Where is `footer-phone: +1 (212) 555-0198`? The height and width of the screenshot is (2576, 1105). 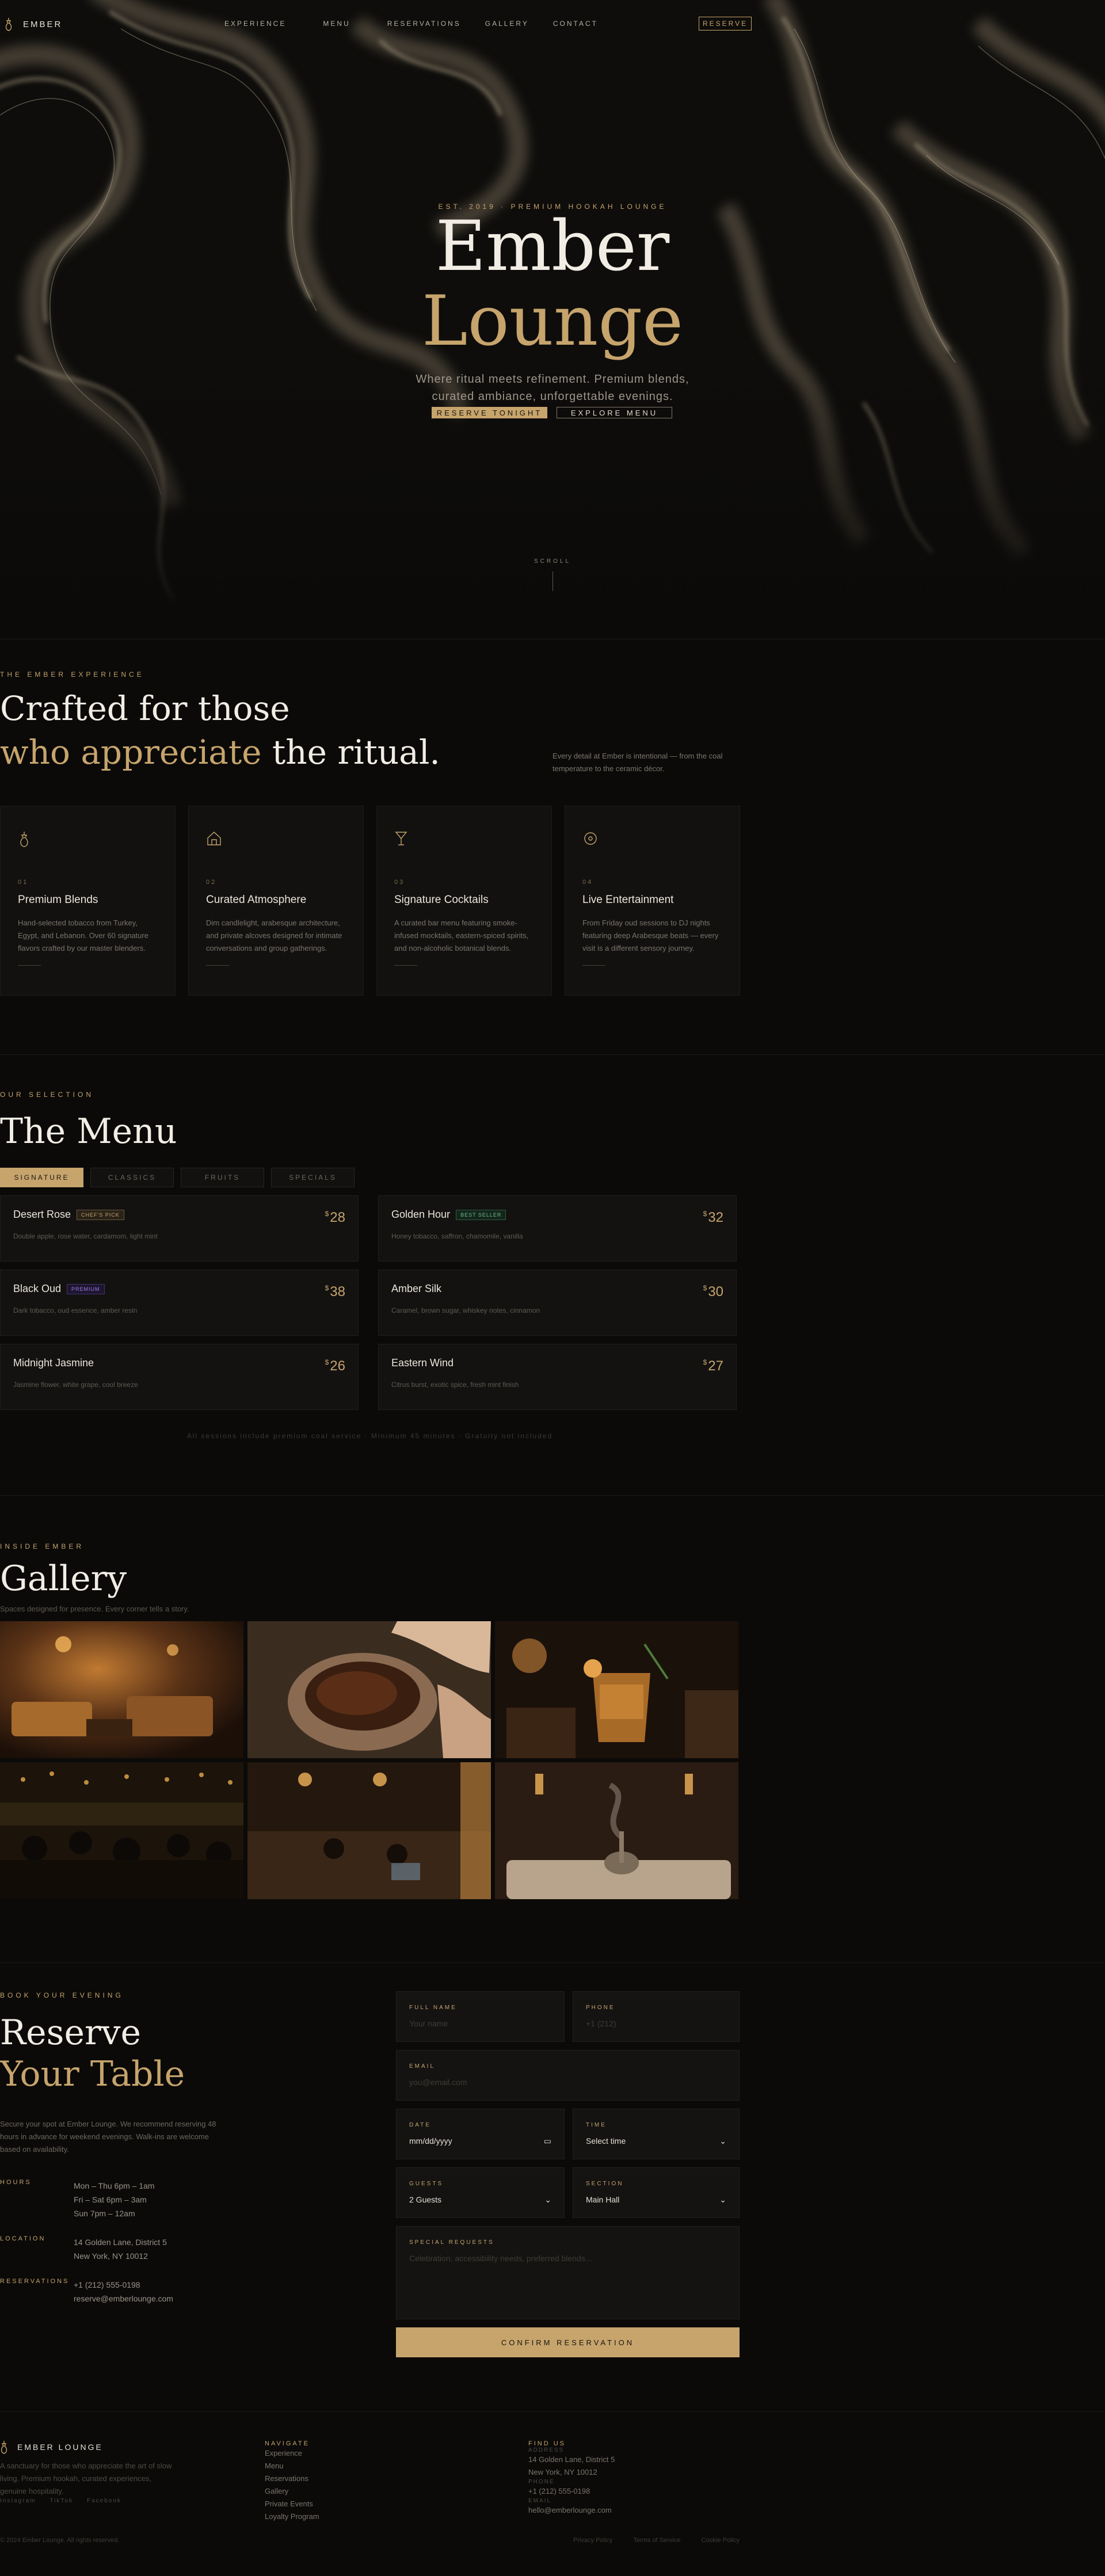
footer-phone: +1 (212) 555-0198 is located at coordinates (571, 2491).